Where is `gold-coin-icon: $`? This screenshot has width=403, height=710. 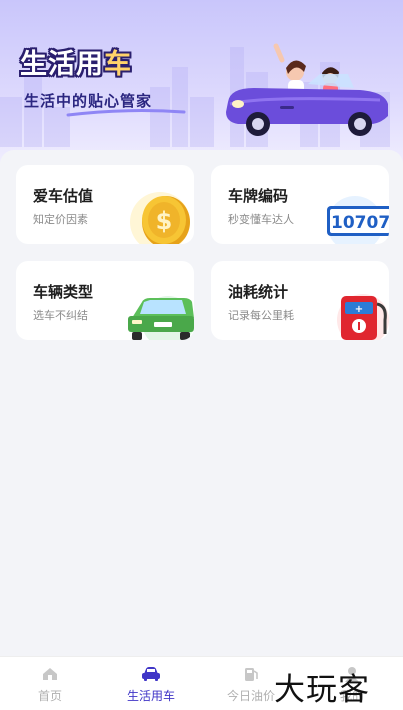
gold-coin-icon: $ is located at coordinates (160, 218).